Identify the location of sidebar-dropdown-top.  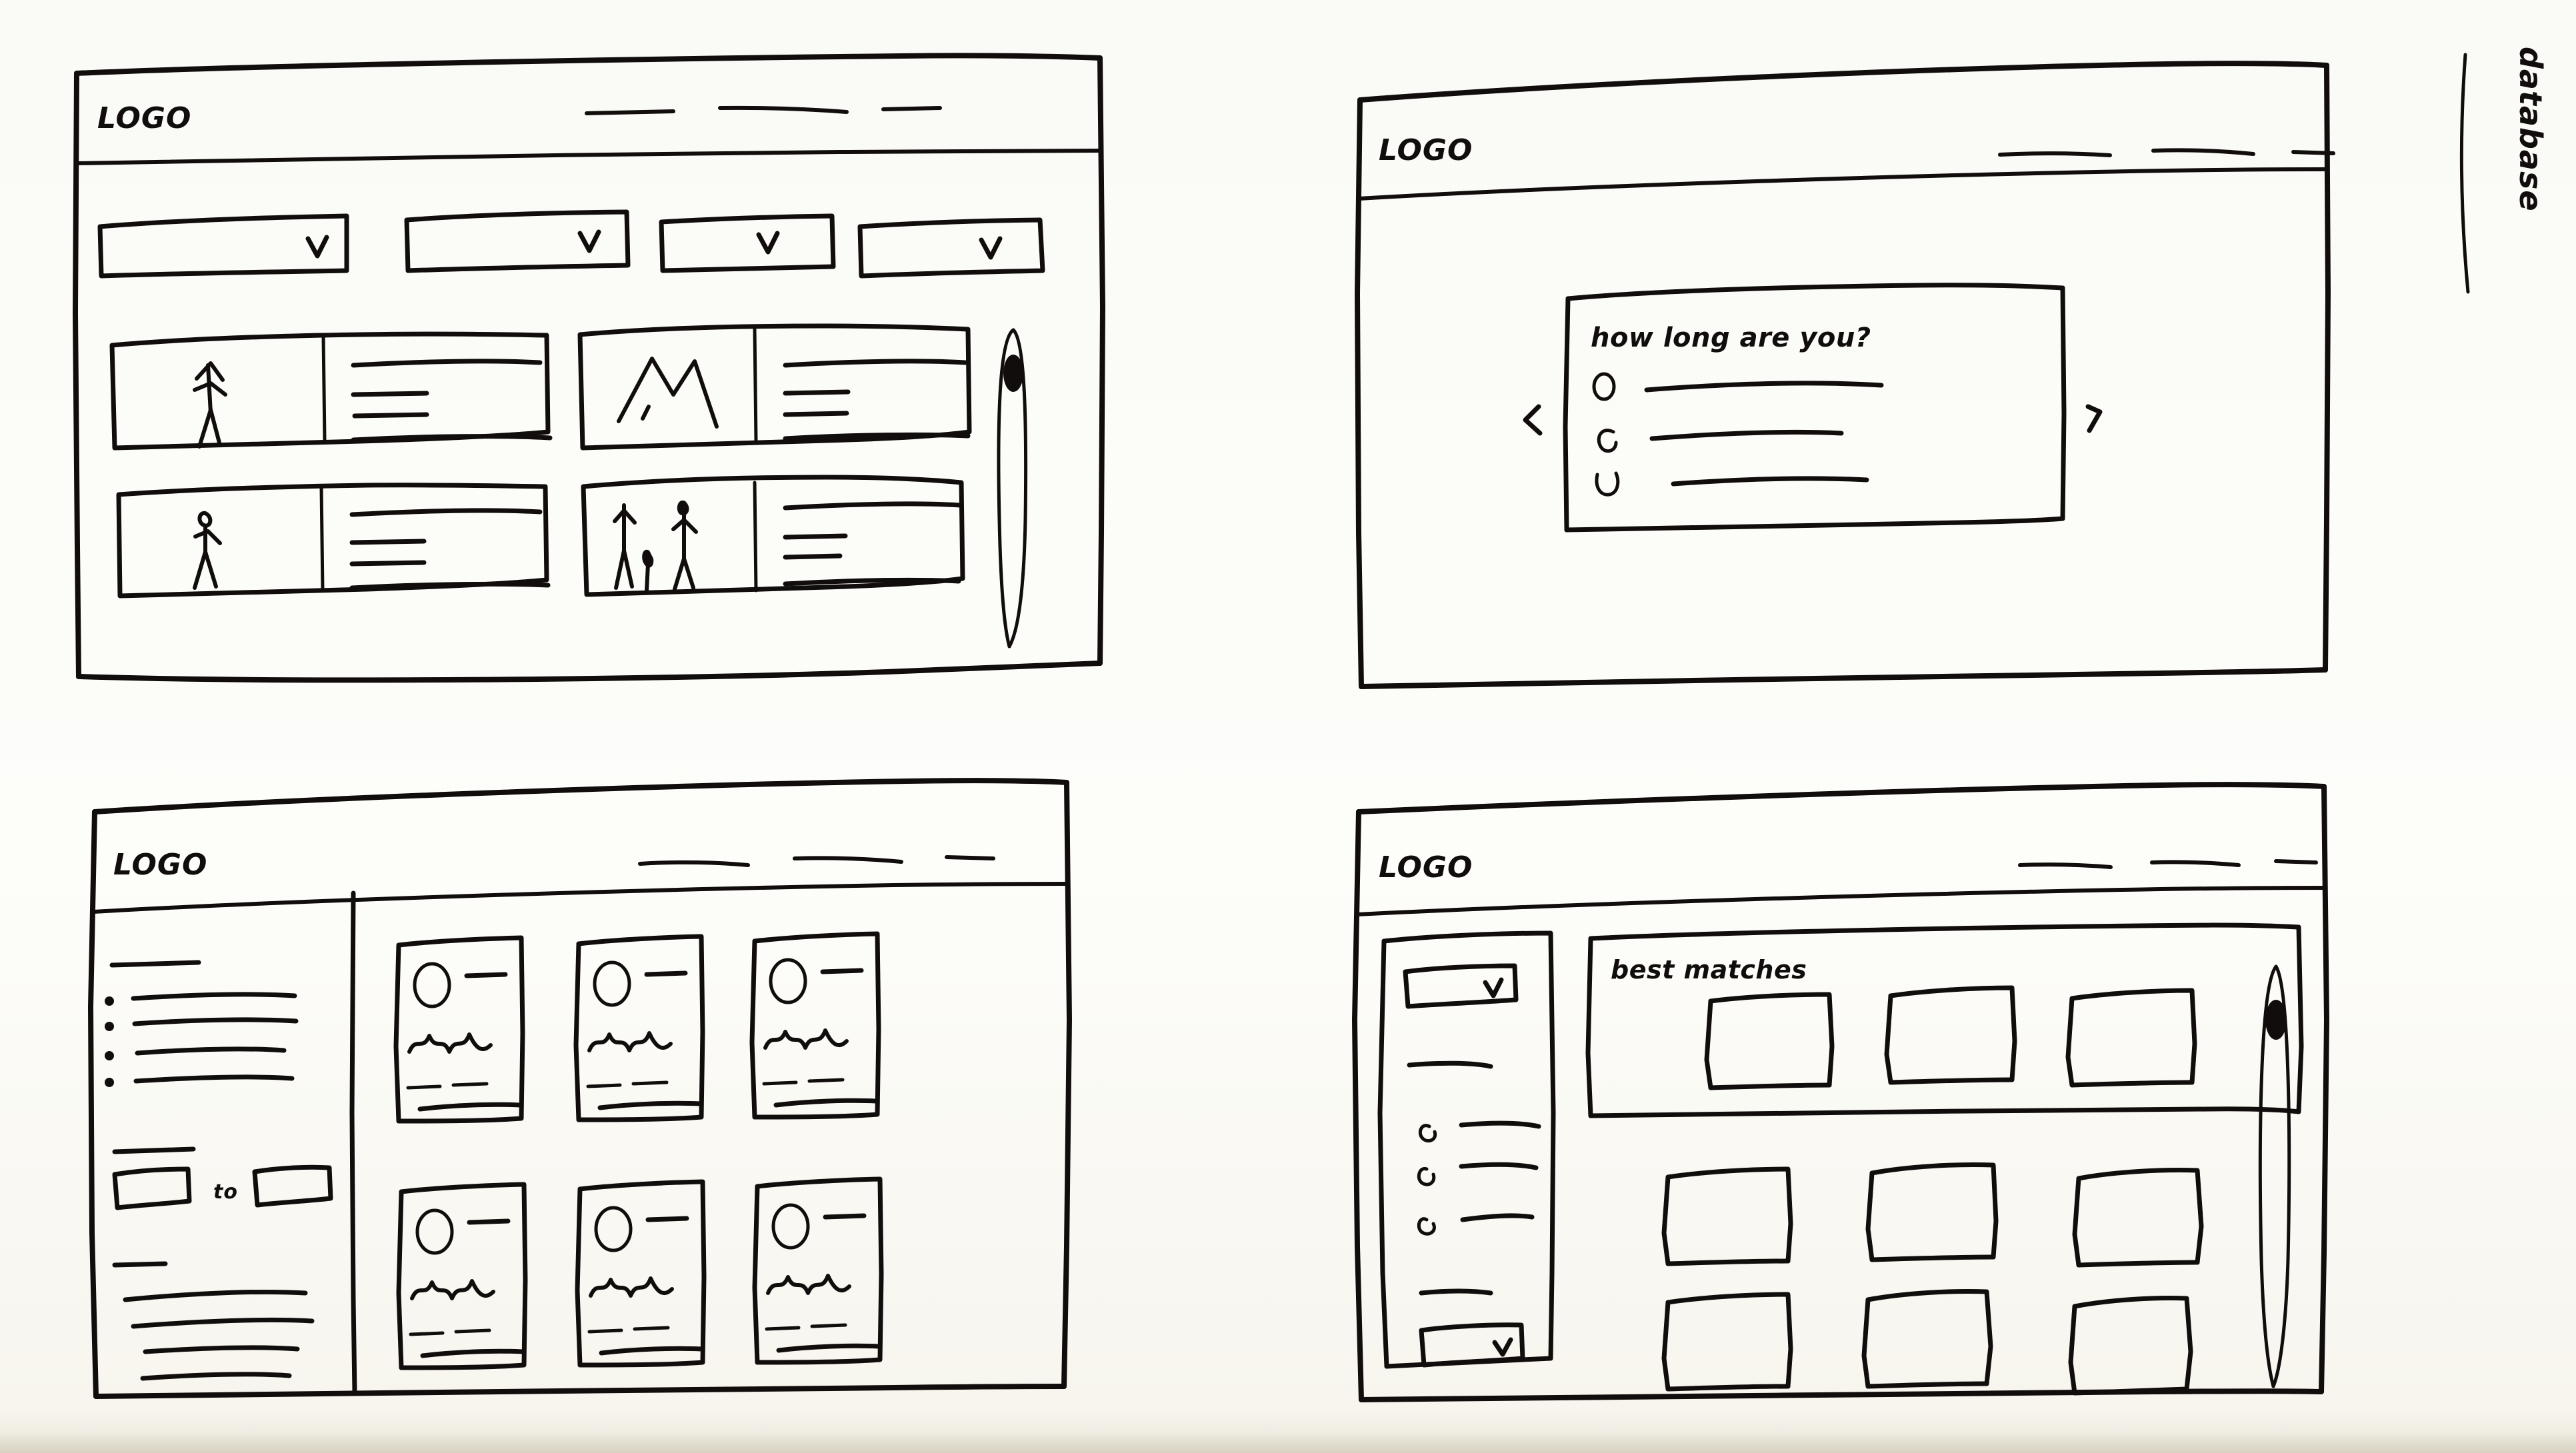
(1461, 986).